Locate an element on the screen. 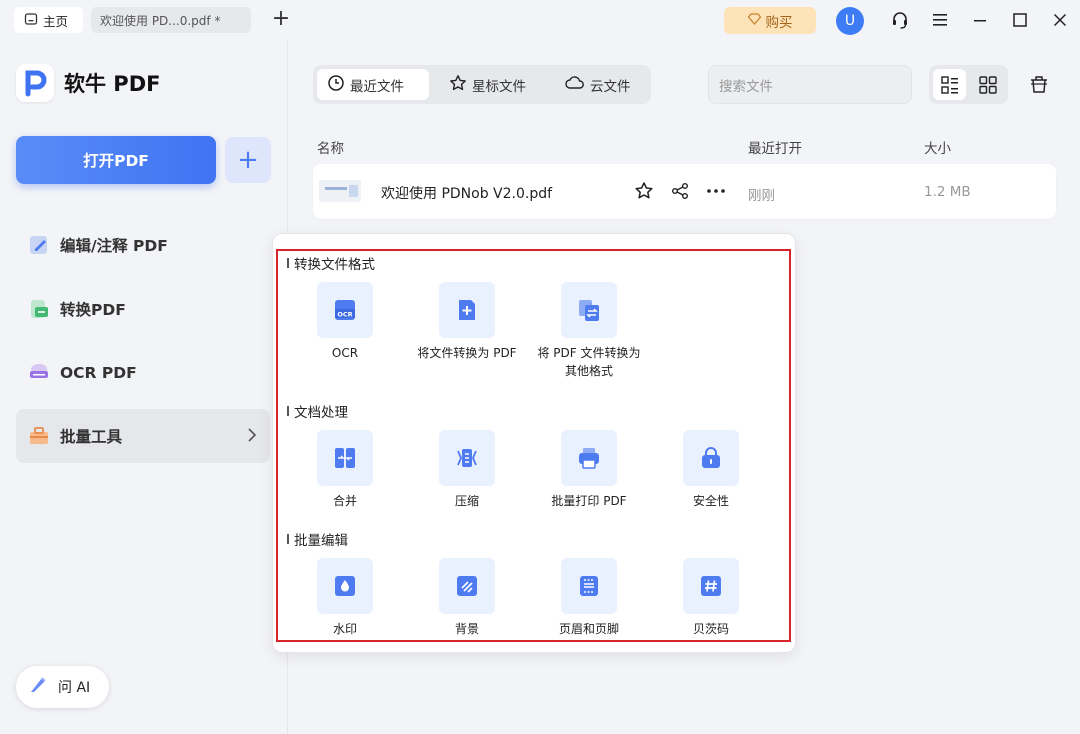  tab-label: 云文件 is located at coordinates (610, 86).